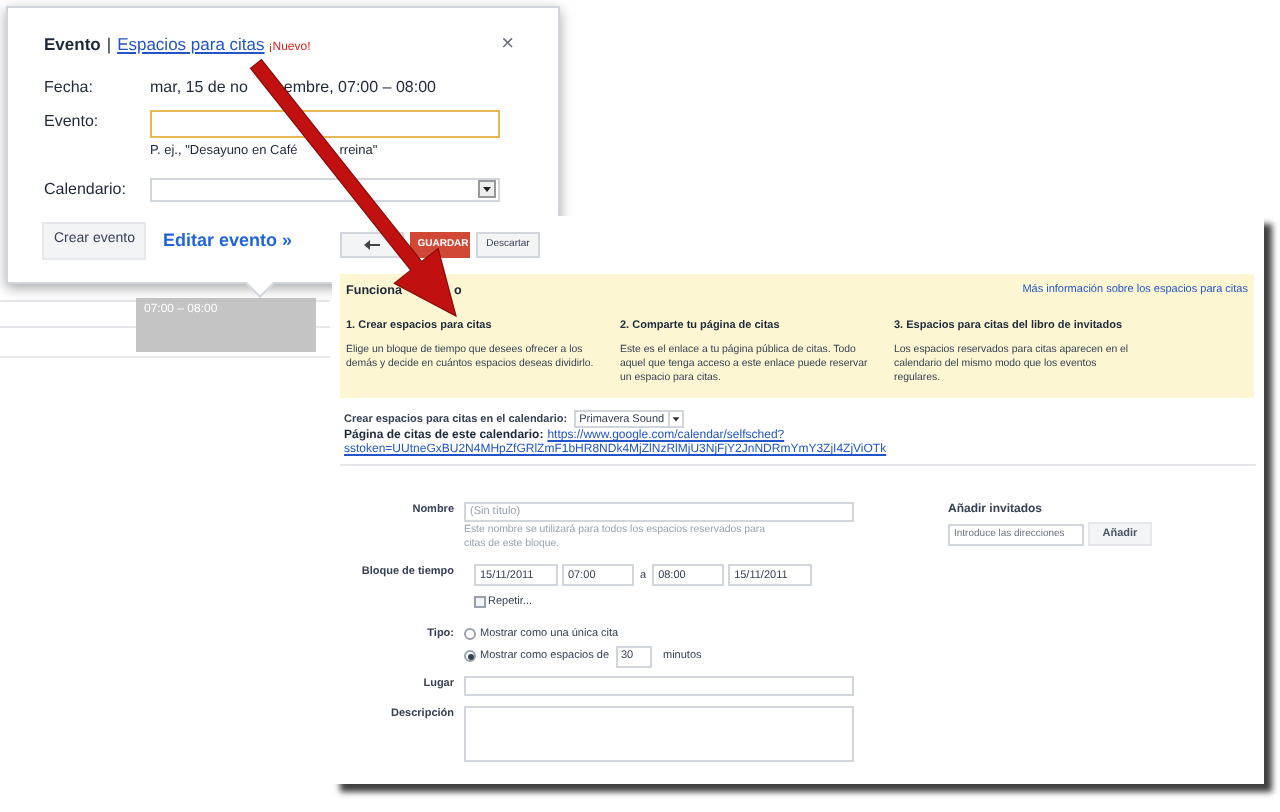 The height and width of the screenshot is (812, 1280). What do you see at coordinates (72, 45) in the screenshot?
I see `popup-title: Evento` at bounding box center [72, 45].